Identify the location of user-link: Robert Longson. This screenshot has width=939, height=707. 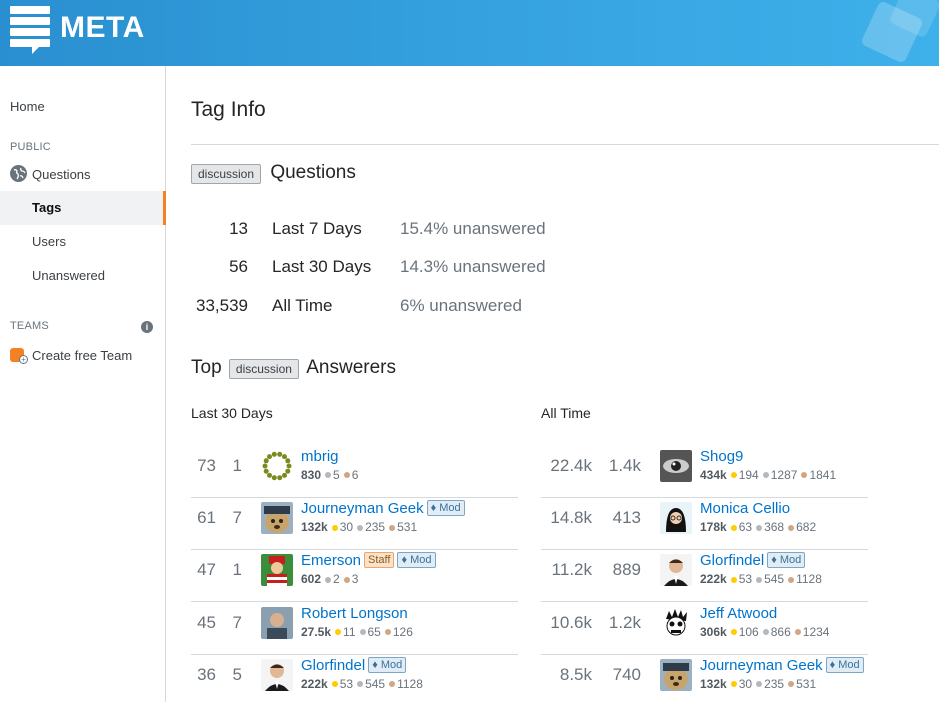
(354, 613).